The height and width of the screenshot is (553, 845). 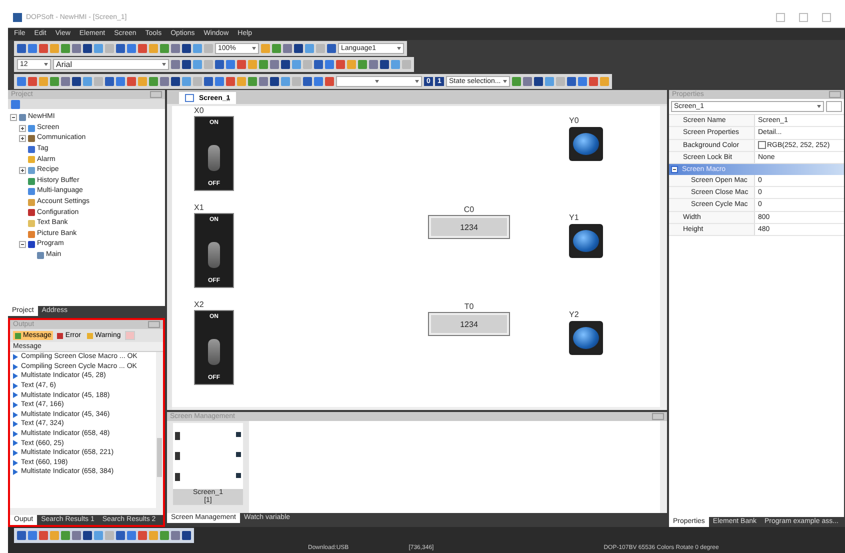 What do you see at coordinates (574, 217) in the screenshot?
I see `lamp-label: Y1` at bounding box center [574, 217].